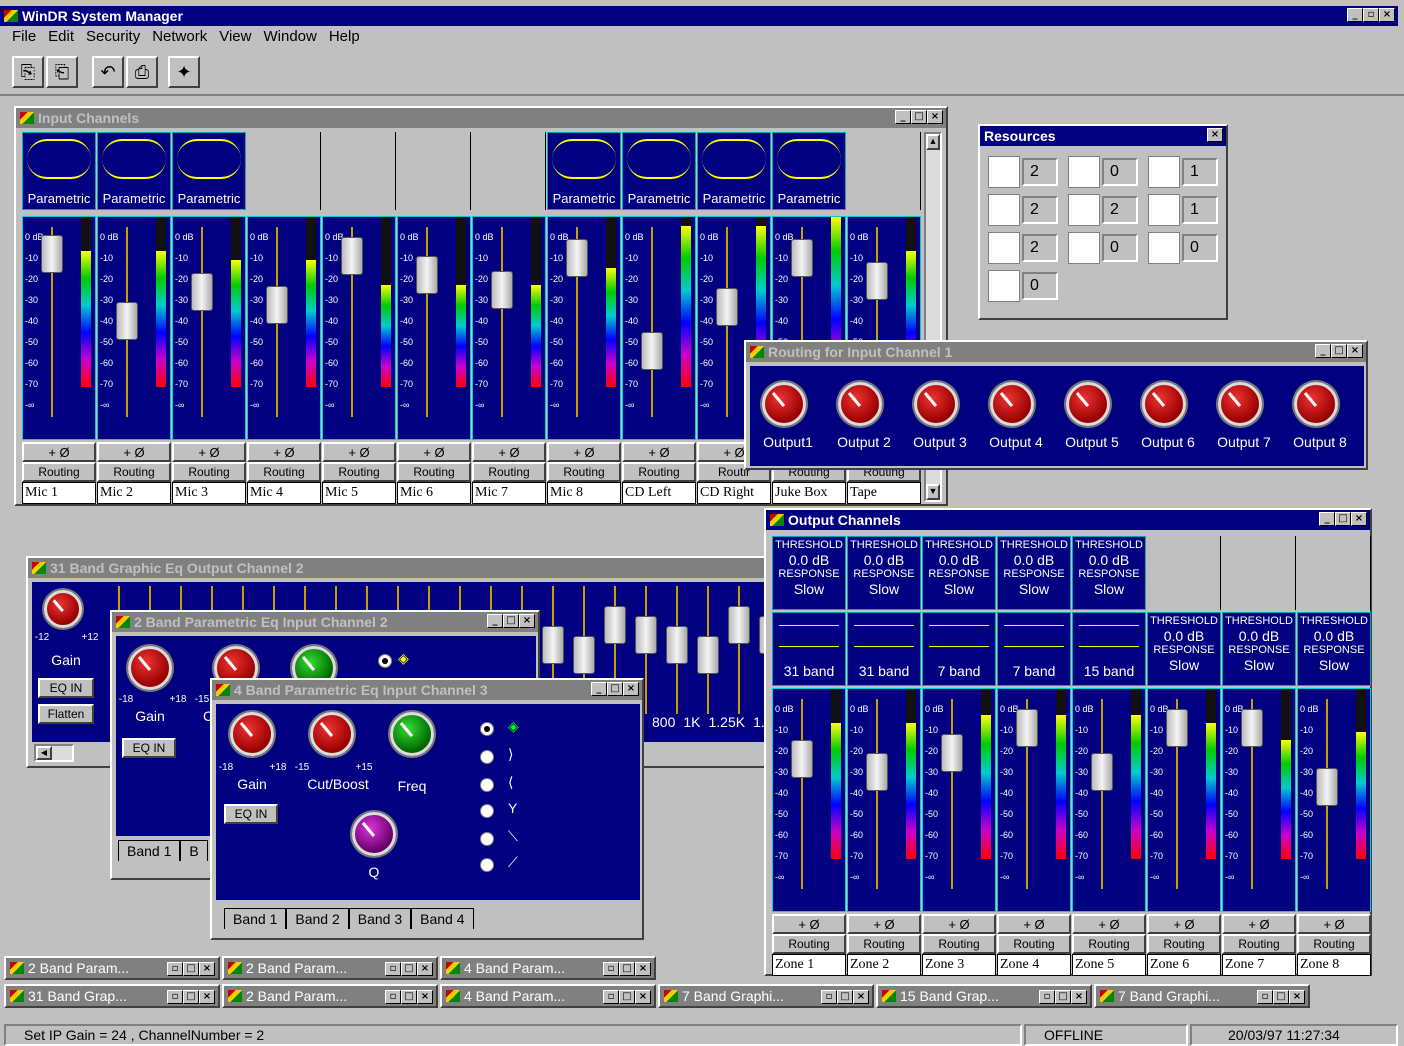  I want to click on q-knob, so click(374, 834).